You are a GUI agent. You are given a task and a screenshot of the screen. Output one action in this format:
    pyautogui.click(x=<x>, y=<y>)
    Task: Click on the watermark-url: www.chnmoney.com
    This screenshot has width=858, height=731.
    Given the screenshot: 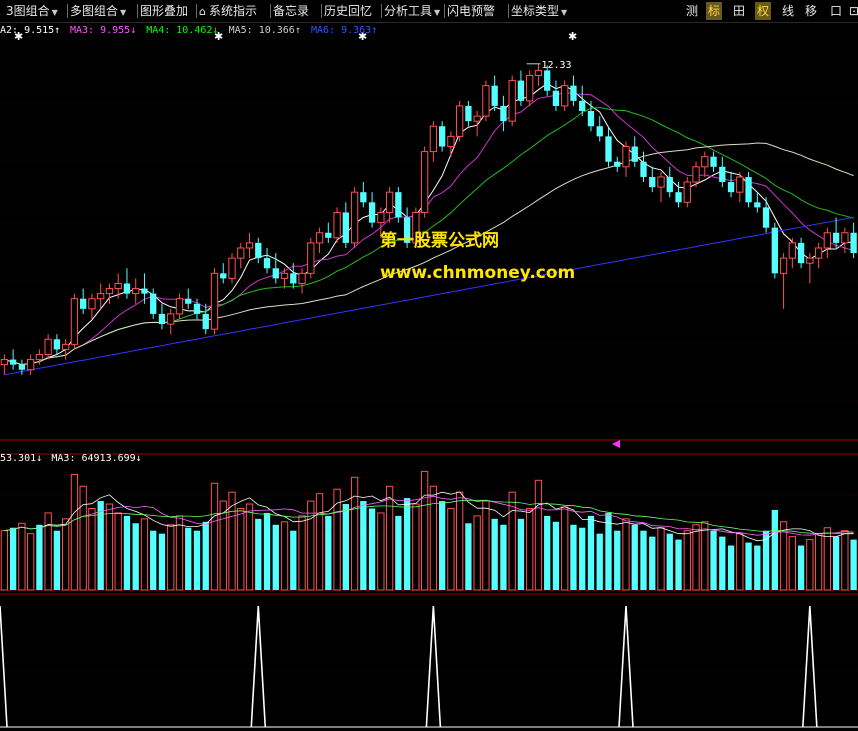 What is the action you would take?
    pyautogui.click(x=477, y=273)
    